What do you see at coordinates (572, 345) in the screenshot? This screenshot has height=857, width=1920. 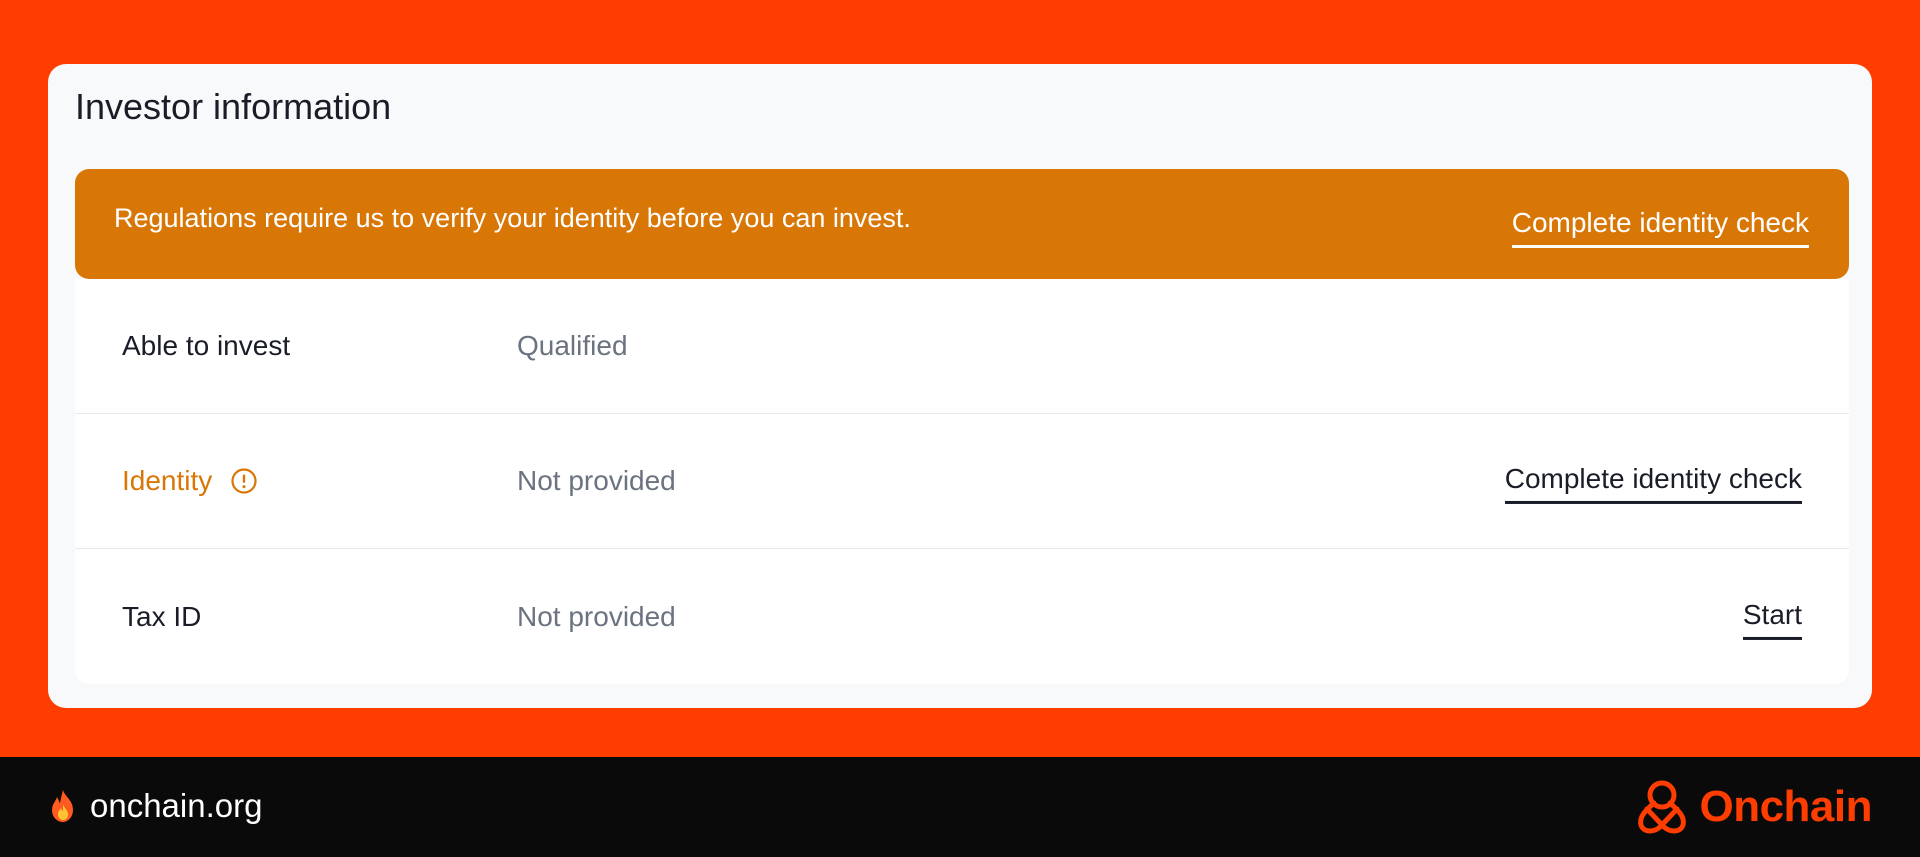 I see `row-value: Qualified` at bounding box center [572, 345].